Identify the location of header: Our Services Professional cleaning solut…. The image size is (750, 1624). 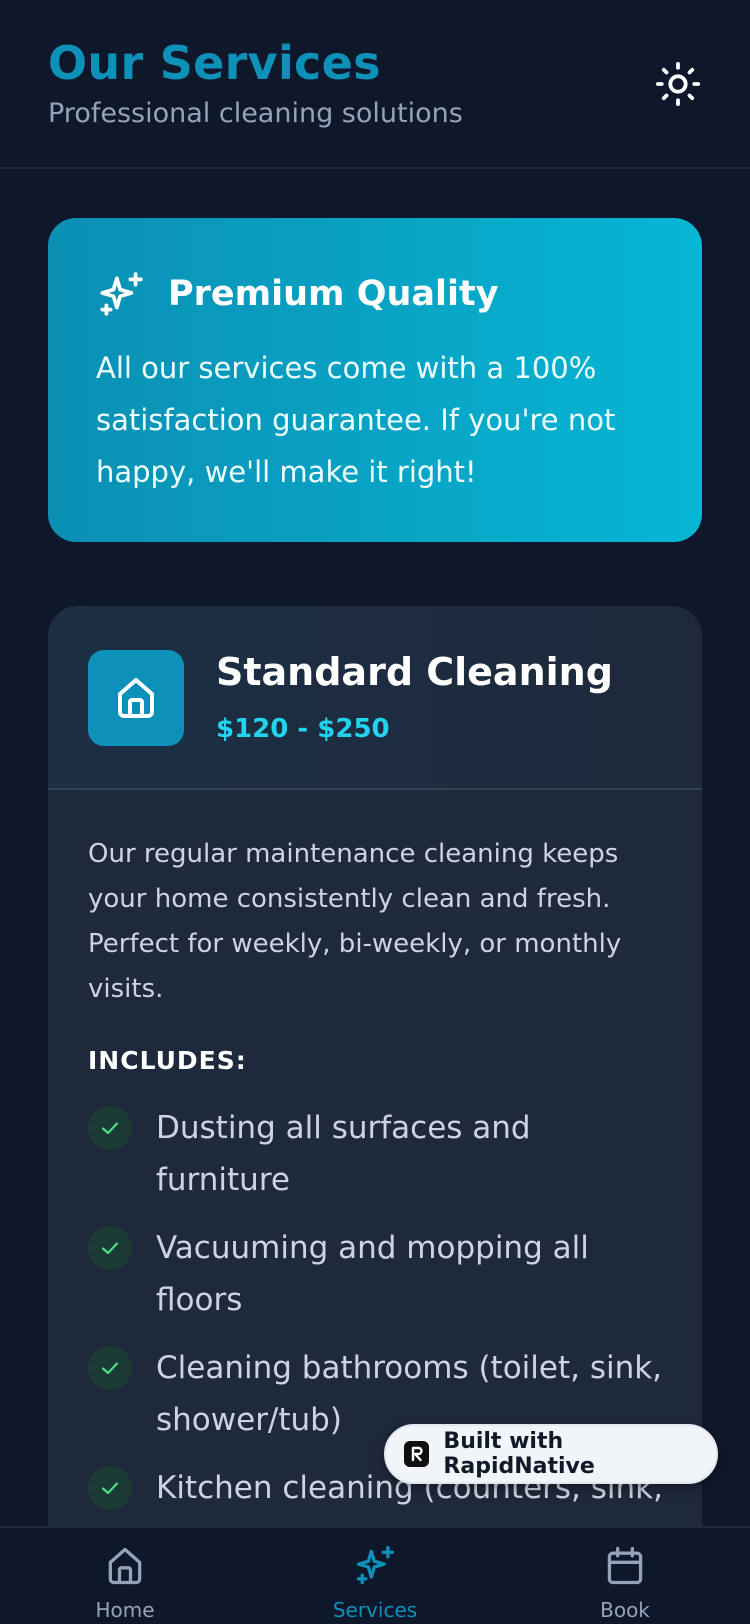
(375, 84).